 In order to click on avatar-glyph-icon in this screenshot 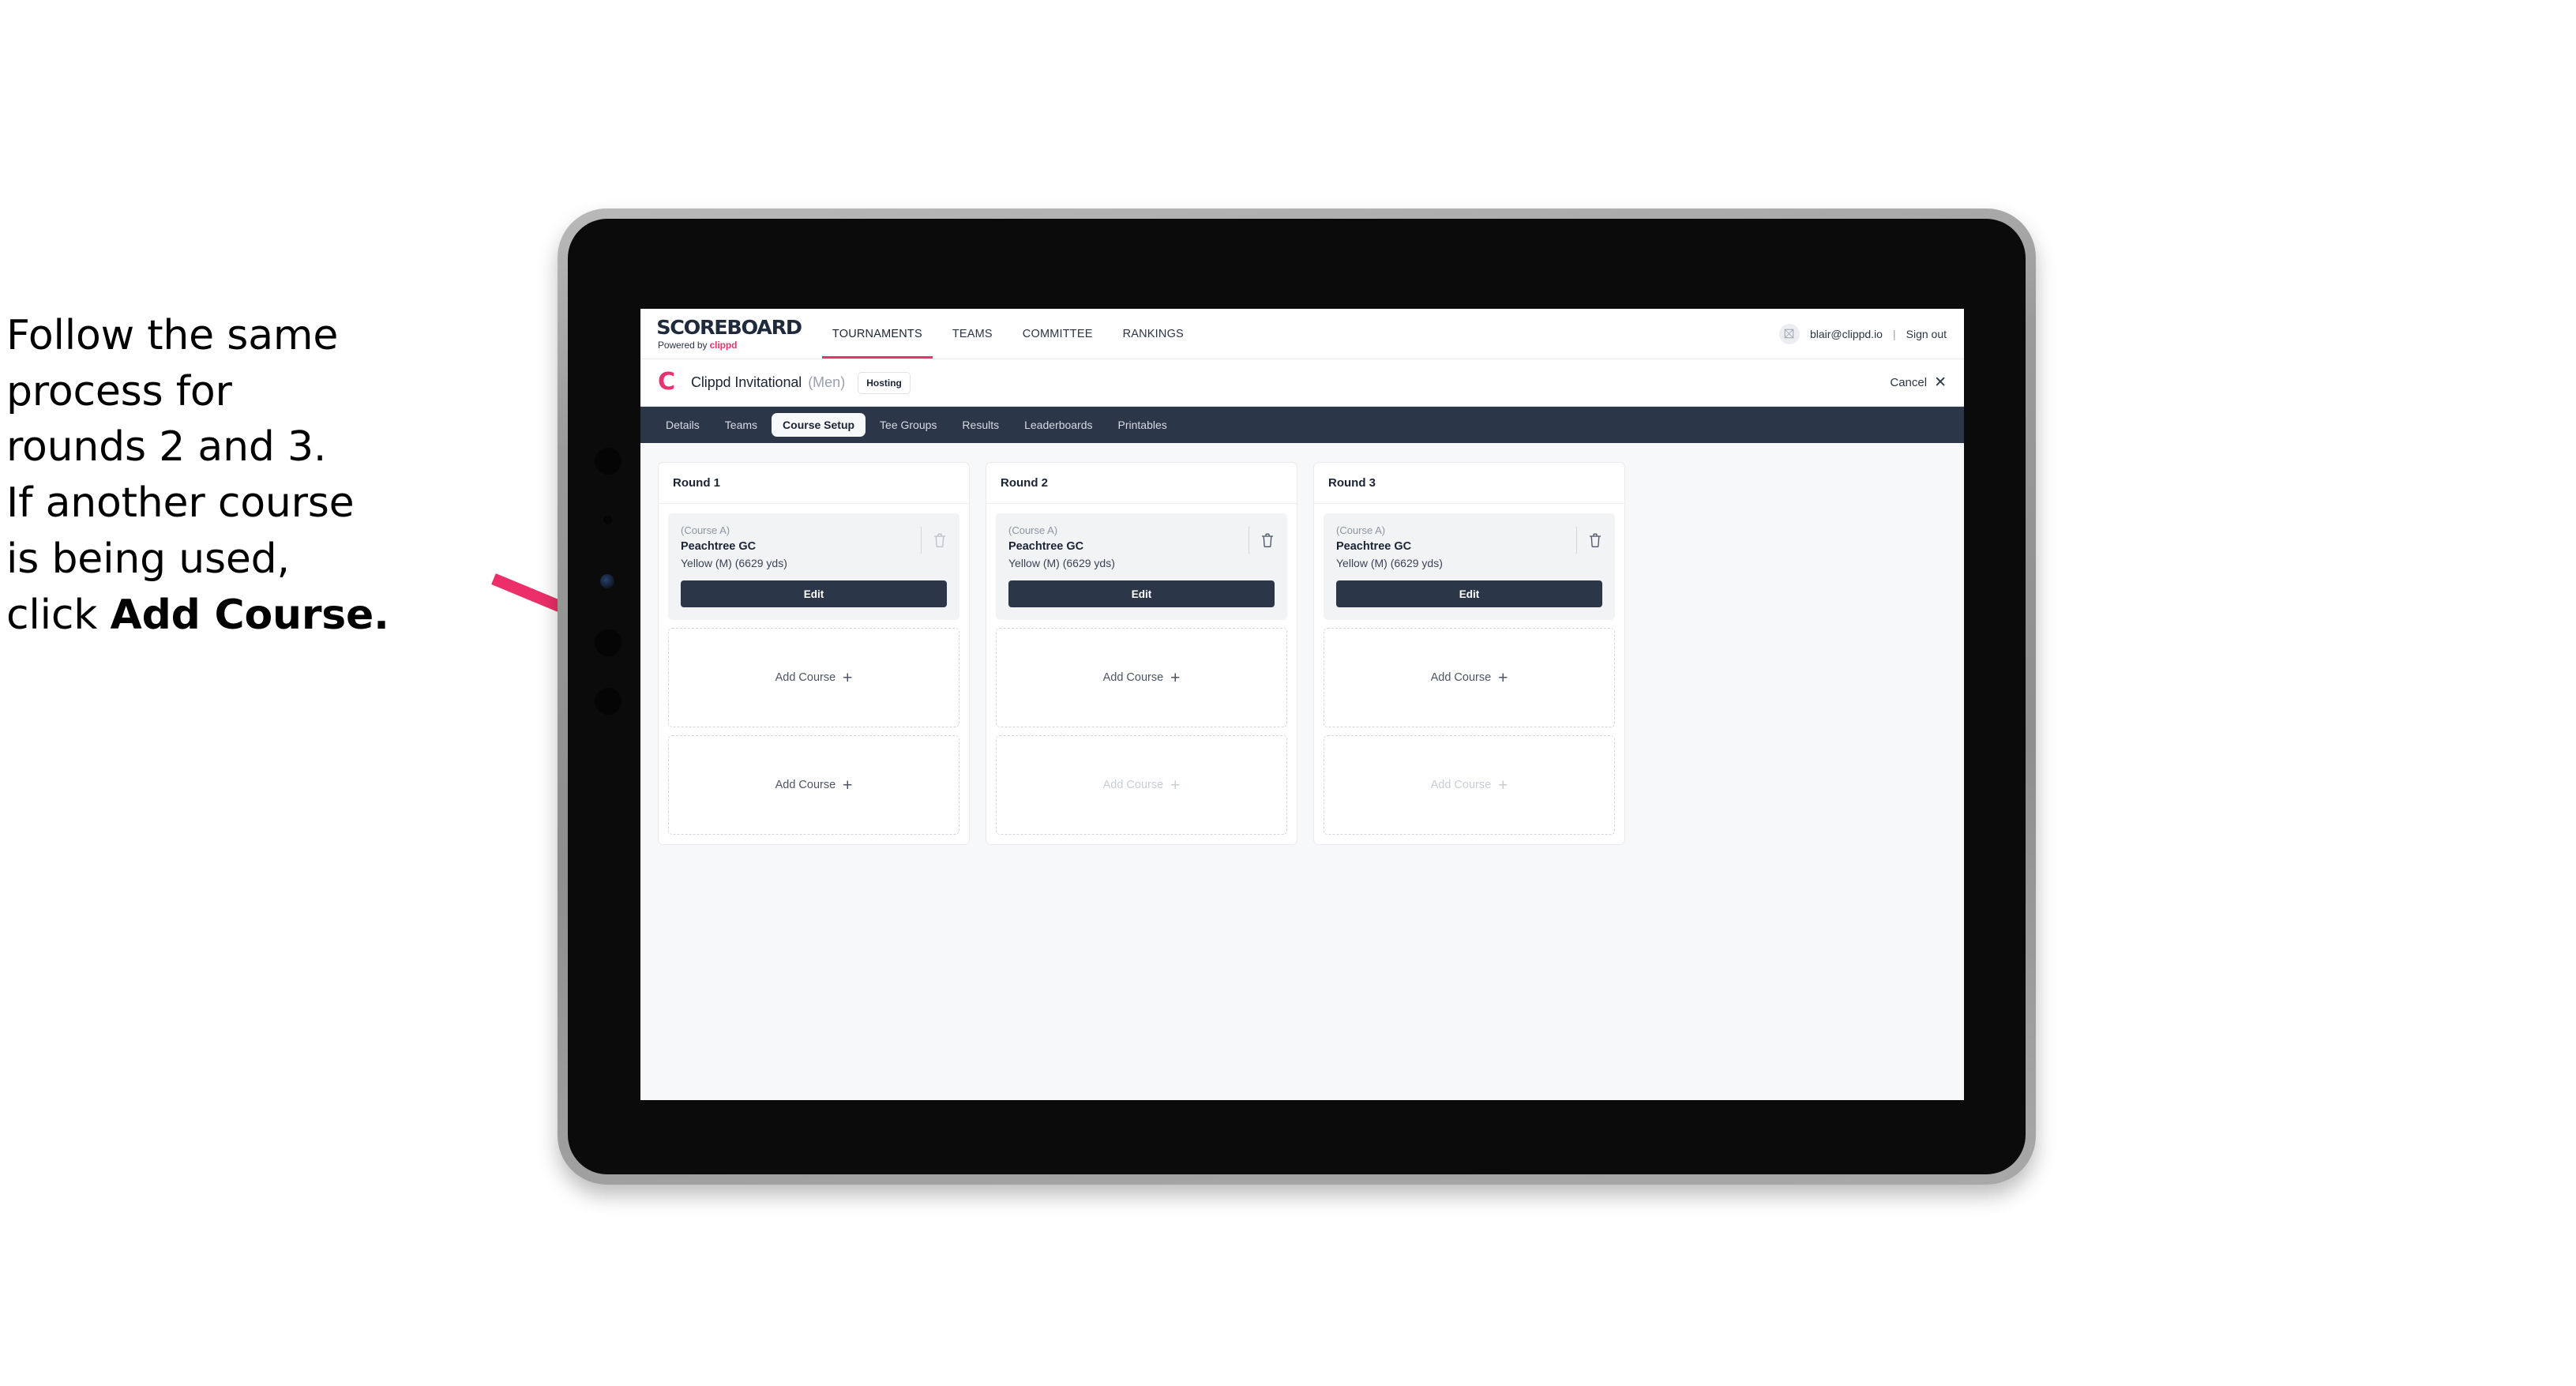, I will do `click(1789, 334)`.